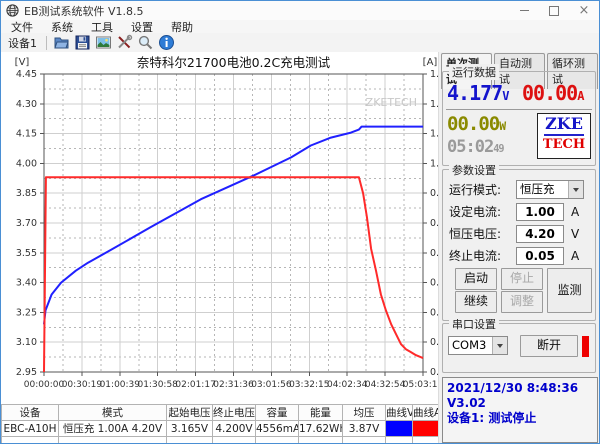 This screenshot has height=444, width=600. Describe the element at coordinates (434, 193) in the screenshot. I see `svg-text: 0.90` at that location.